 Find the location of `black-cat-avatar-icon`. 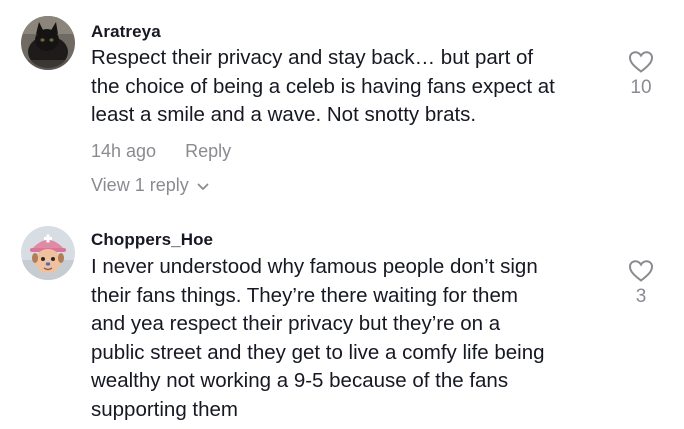

black-cat-avatar-icon is located at coordinates (48, 43).